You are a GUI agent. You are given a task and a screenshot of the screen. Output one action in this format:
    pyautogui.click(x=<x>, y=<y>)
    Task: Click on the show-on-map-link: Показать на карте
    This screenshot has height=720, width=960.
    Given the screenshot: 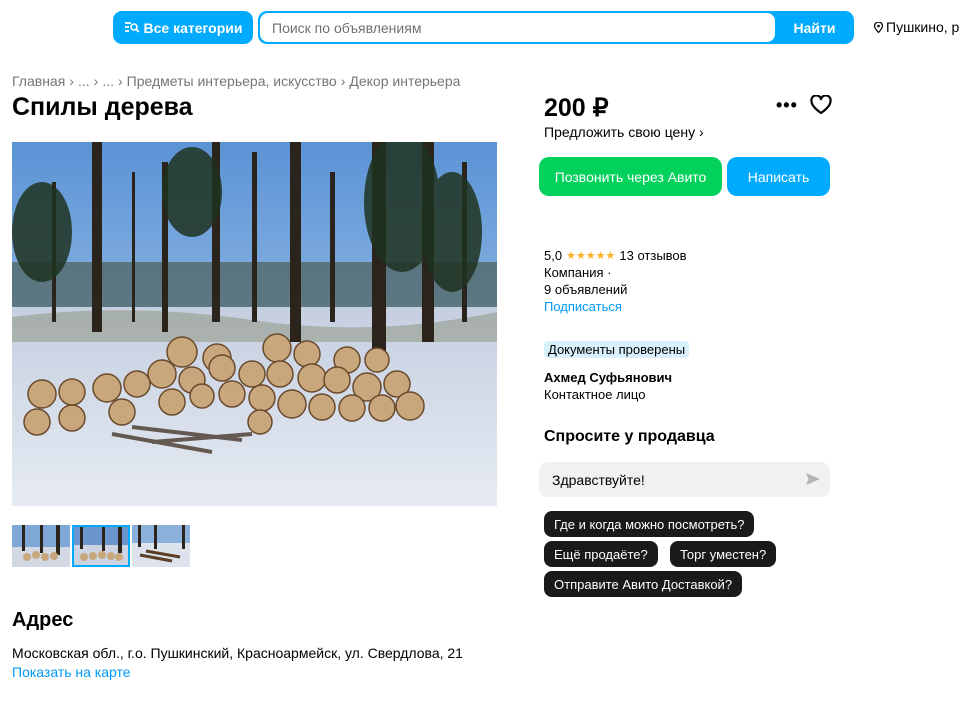 What is the action you would take?
    pyautogui.click(x=71, y=672)
    